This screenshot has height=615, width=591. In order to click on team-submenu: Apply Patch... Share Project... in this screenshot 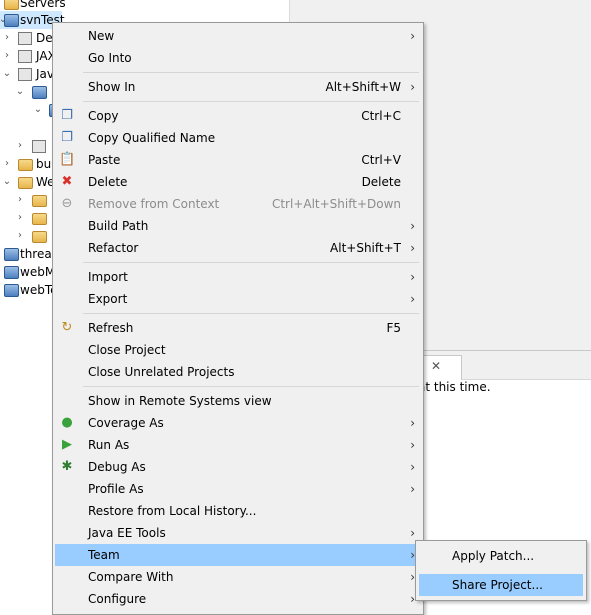, I will do `click(501, 570)`.